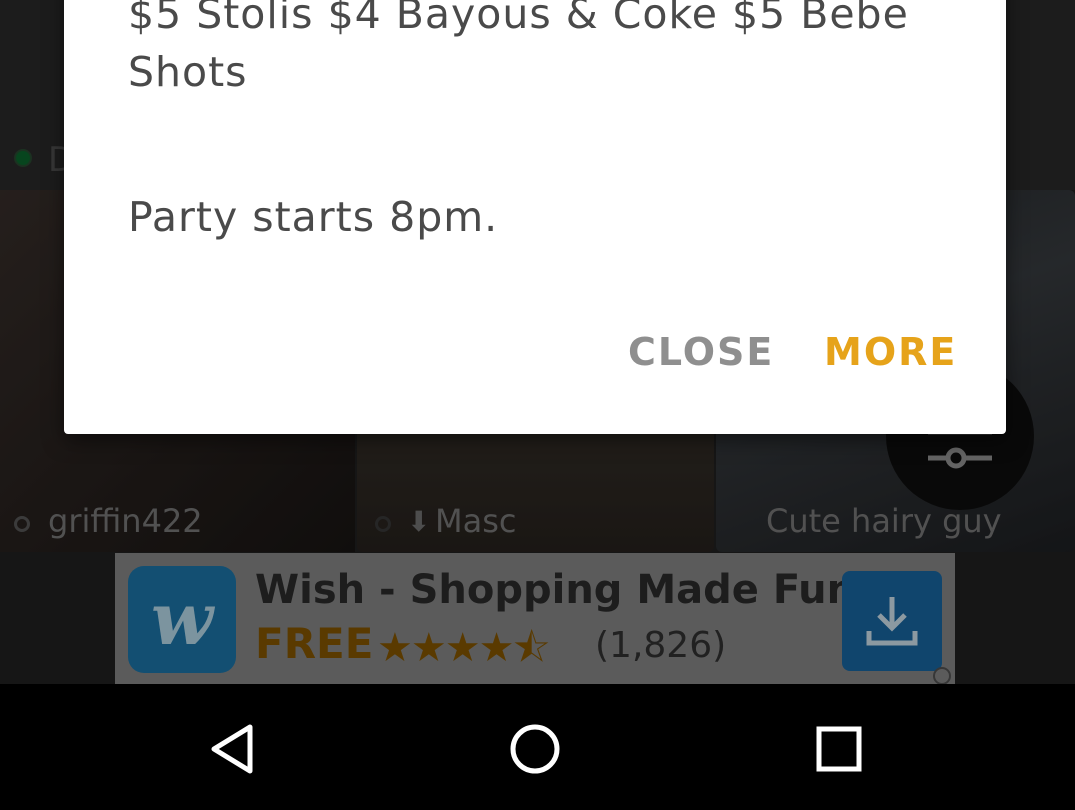 This screenshot has width=1075, height=810. What do you see at coordinates (518, 19) in the screenshot?
I see `dialog-message-line: $5 Stolis $4 Bayous & Coke $5 Bebe` at bounding box center [518, 19].